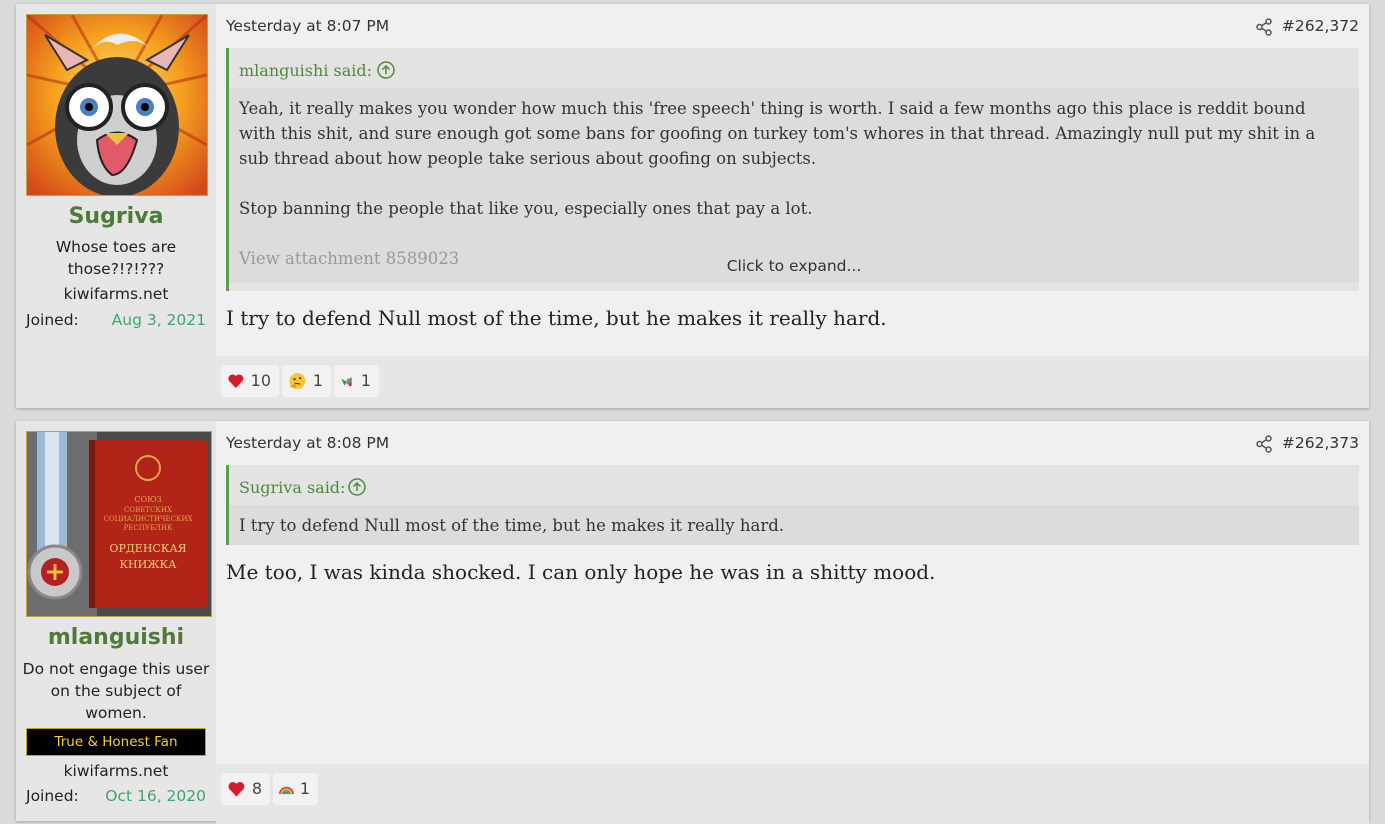  Describe the element at coordinates (1320, 443) in the screenshot. I see `post-number: #262,373` at that location.